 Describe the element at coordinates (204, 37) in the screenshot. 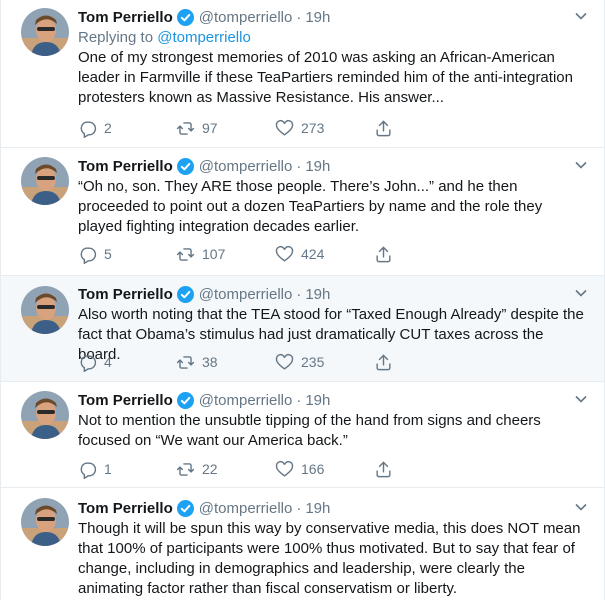

I see `replying-to-link: @tomperriello` at that location.